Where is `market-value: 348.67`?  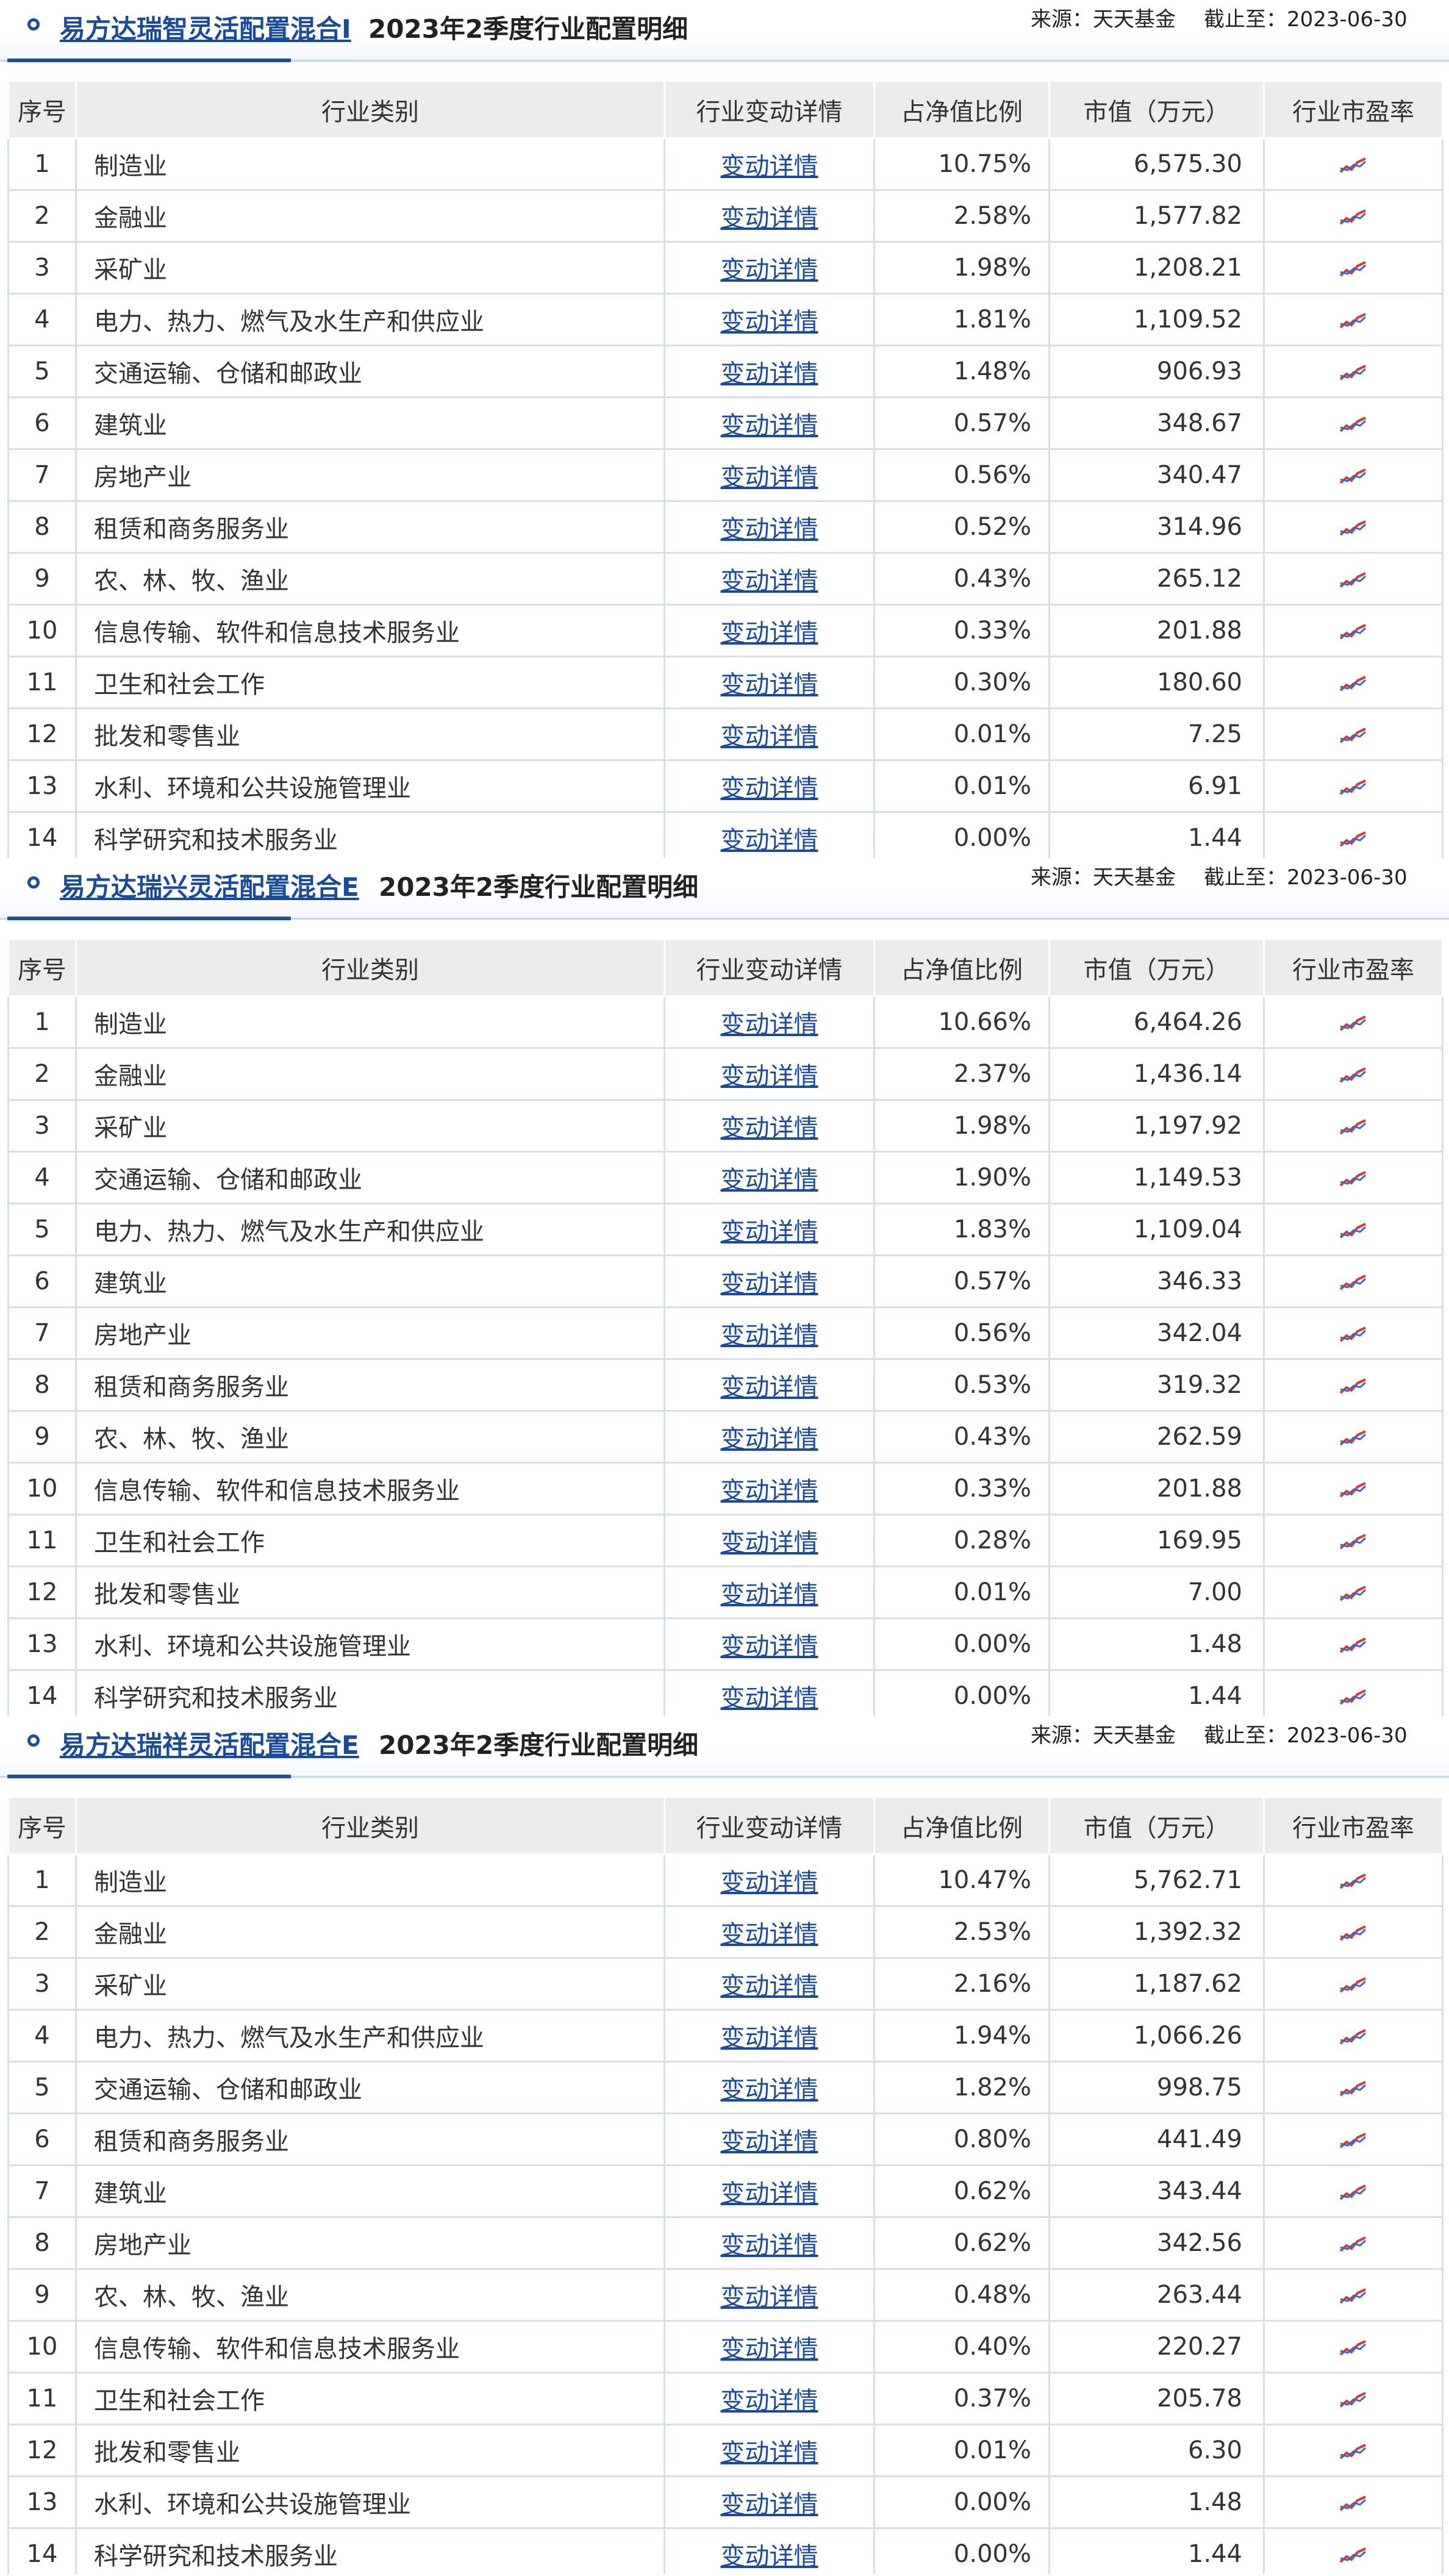
market-value: 348.67 is located at coordinates (1156, 423).